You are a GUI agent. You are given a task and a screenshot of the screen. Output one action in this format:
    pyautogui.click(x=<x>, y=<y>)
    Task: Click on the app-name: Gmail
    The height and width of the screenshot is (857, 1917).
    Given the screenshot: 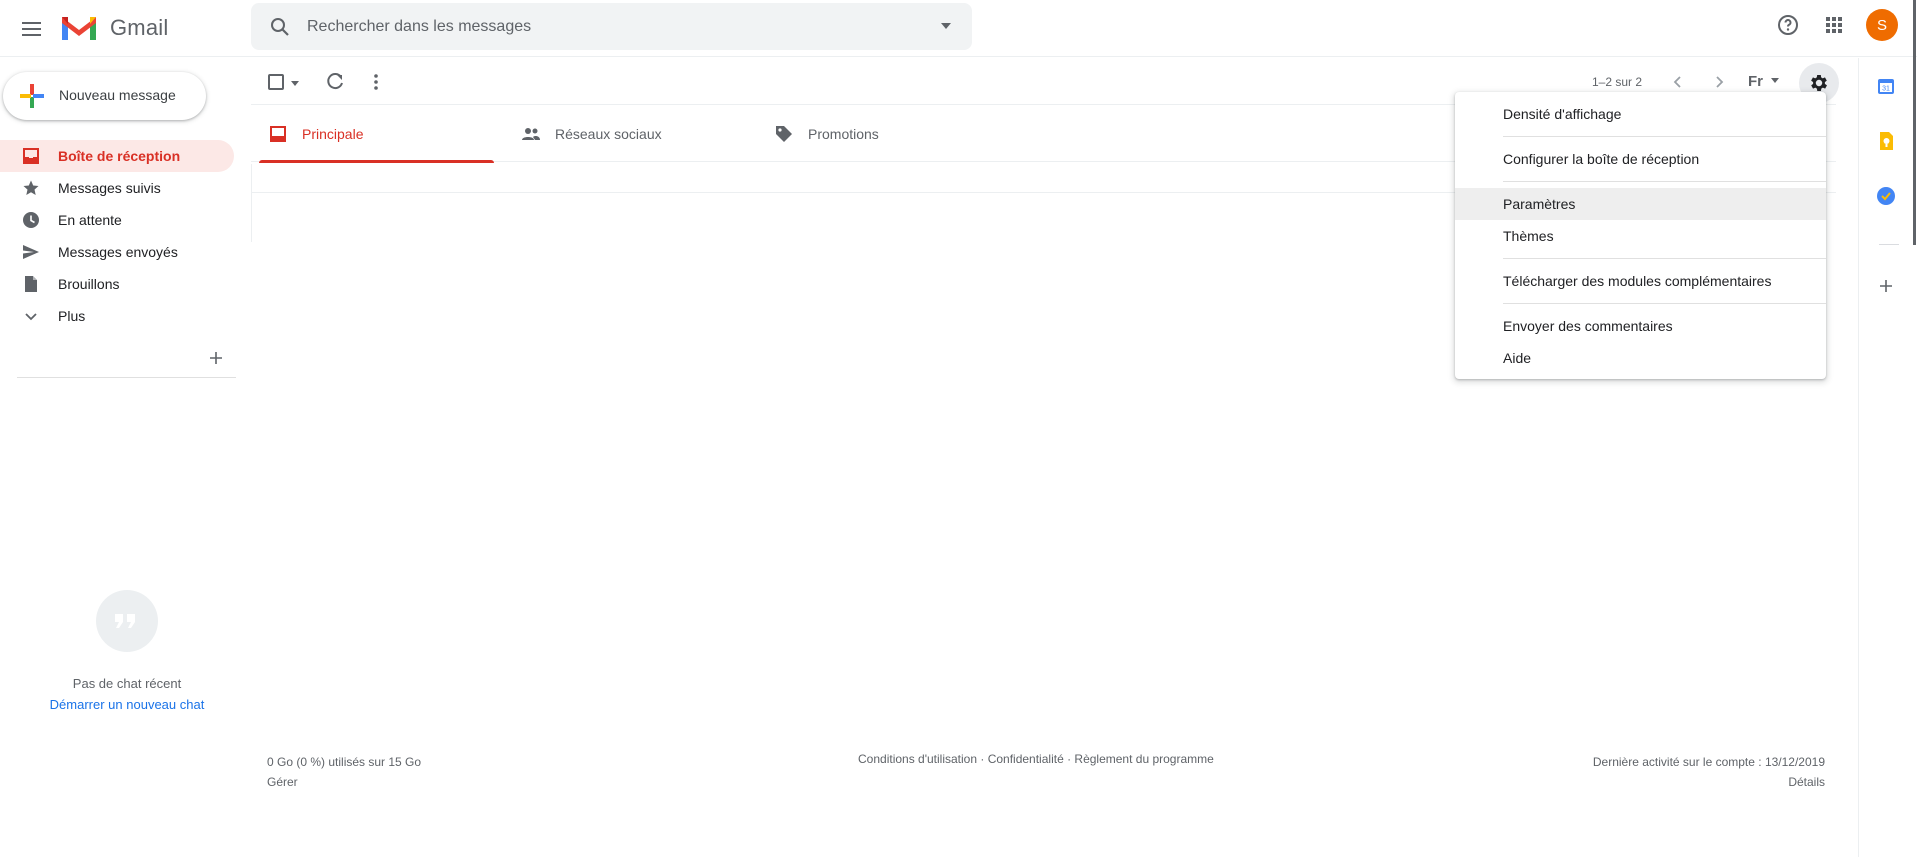 What is the action you would take?
    pyautogui.click(x=139, y=27)
    